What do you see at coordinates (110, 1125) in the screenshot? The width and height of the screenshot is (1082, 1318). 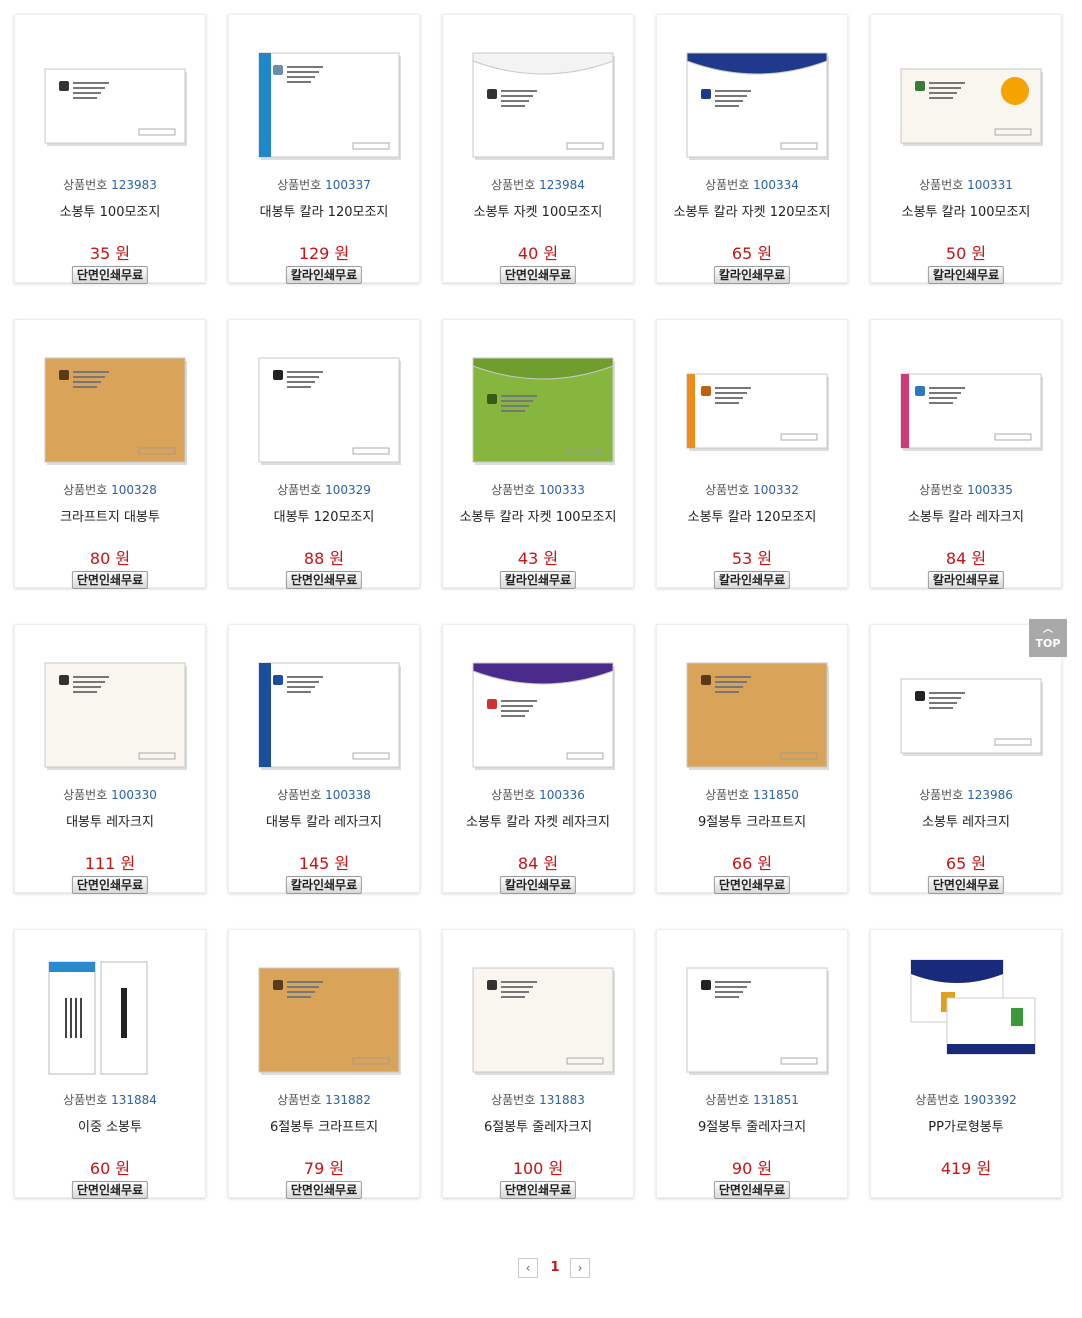 I see `product-name: 이중 소봉투` at bounding box center [110, 1125].